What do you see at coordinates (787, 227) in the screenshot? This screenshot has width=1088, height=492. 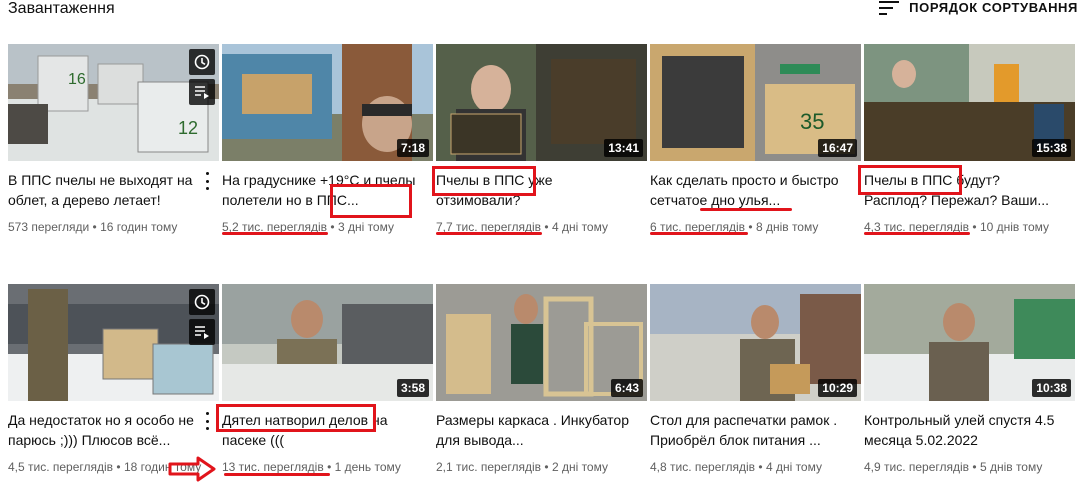 I see `upload-age: 8 днів тому` at bounding box center [787, 227].